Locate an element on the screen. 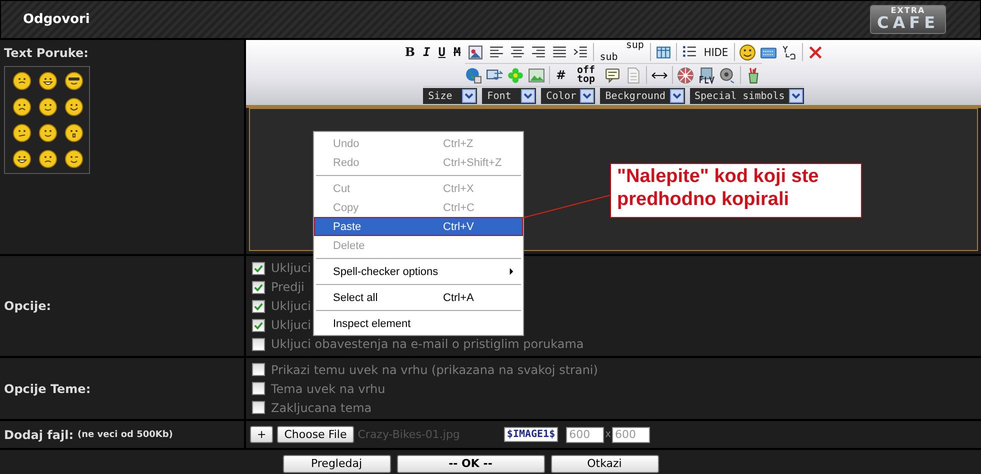 The image size is (981, 474). align-center-icon is located at coordinates (517, 52).